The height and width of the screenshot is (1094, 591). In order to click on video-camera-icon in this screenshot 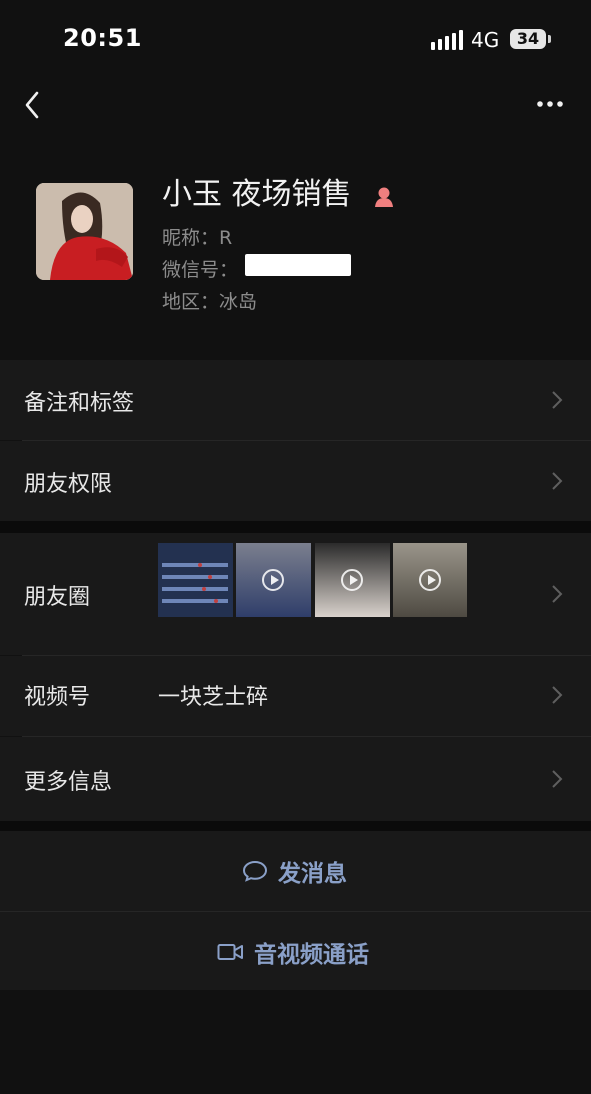, I will do `click(230, 952)`.